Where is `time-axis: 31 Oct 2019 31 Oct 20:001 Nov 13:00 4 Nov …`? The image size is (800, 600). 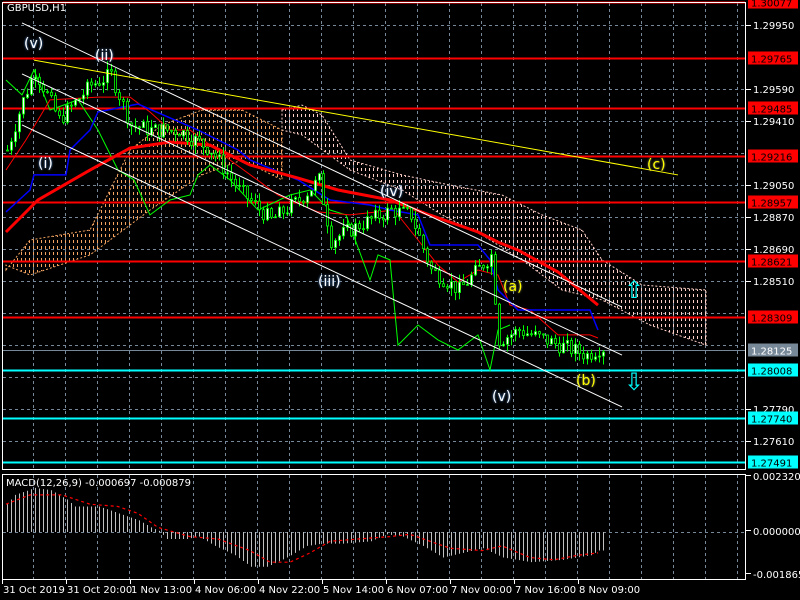 time-axis: 31 Oct 2019 31 Oct 20:001 Nov 13:00 4 Nov … is located at coordinates (321, 588).